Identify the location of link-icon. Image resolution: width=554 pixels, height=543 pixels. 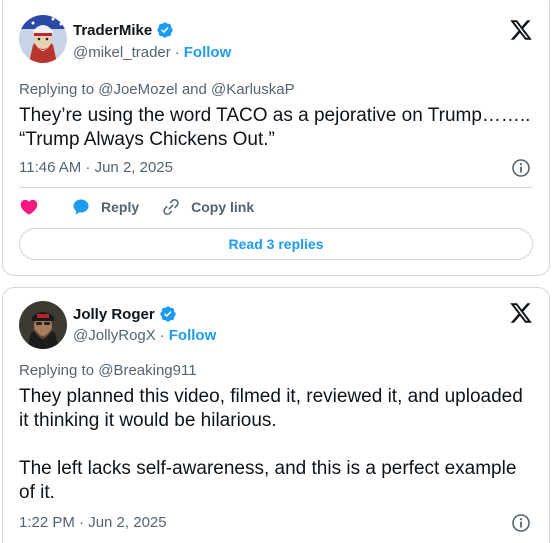
(171, 207).